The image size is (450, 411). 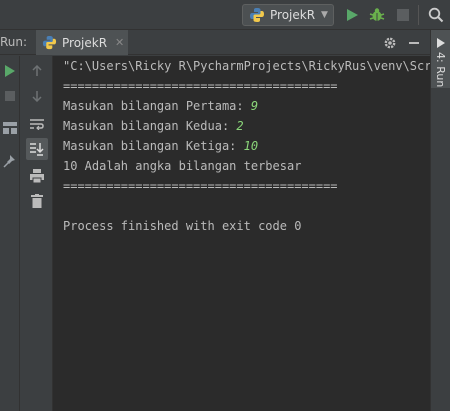 I want to click on gear-icon, so click(x=390, y=43).